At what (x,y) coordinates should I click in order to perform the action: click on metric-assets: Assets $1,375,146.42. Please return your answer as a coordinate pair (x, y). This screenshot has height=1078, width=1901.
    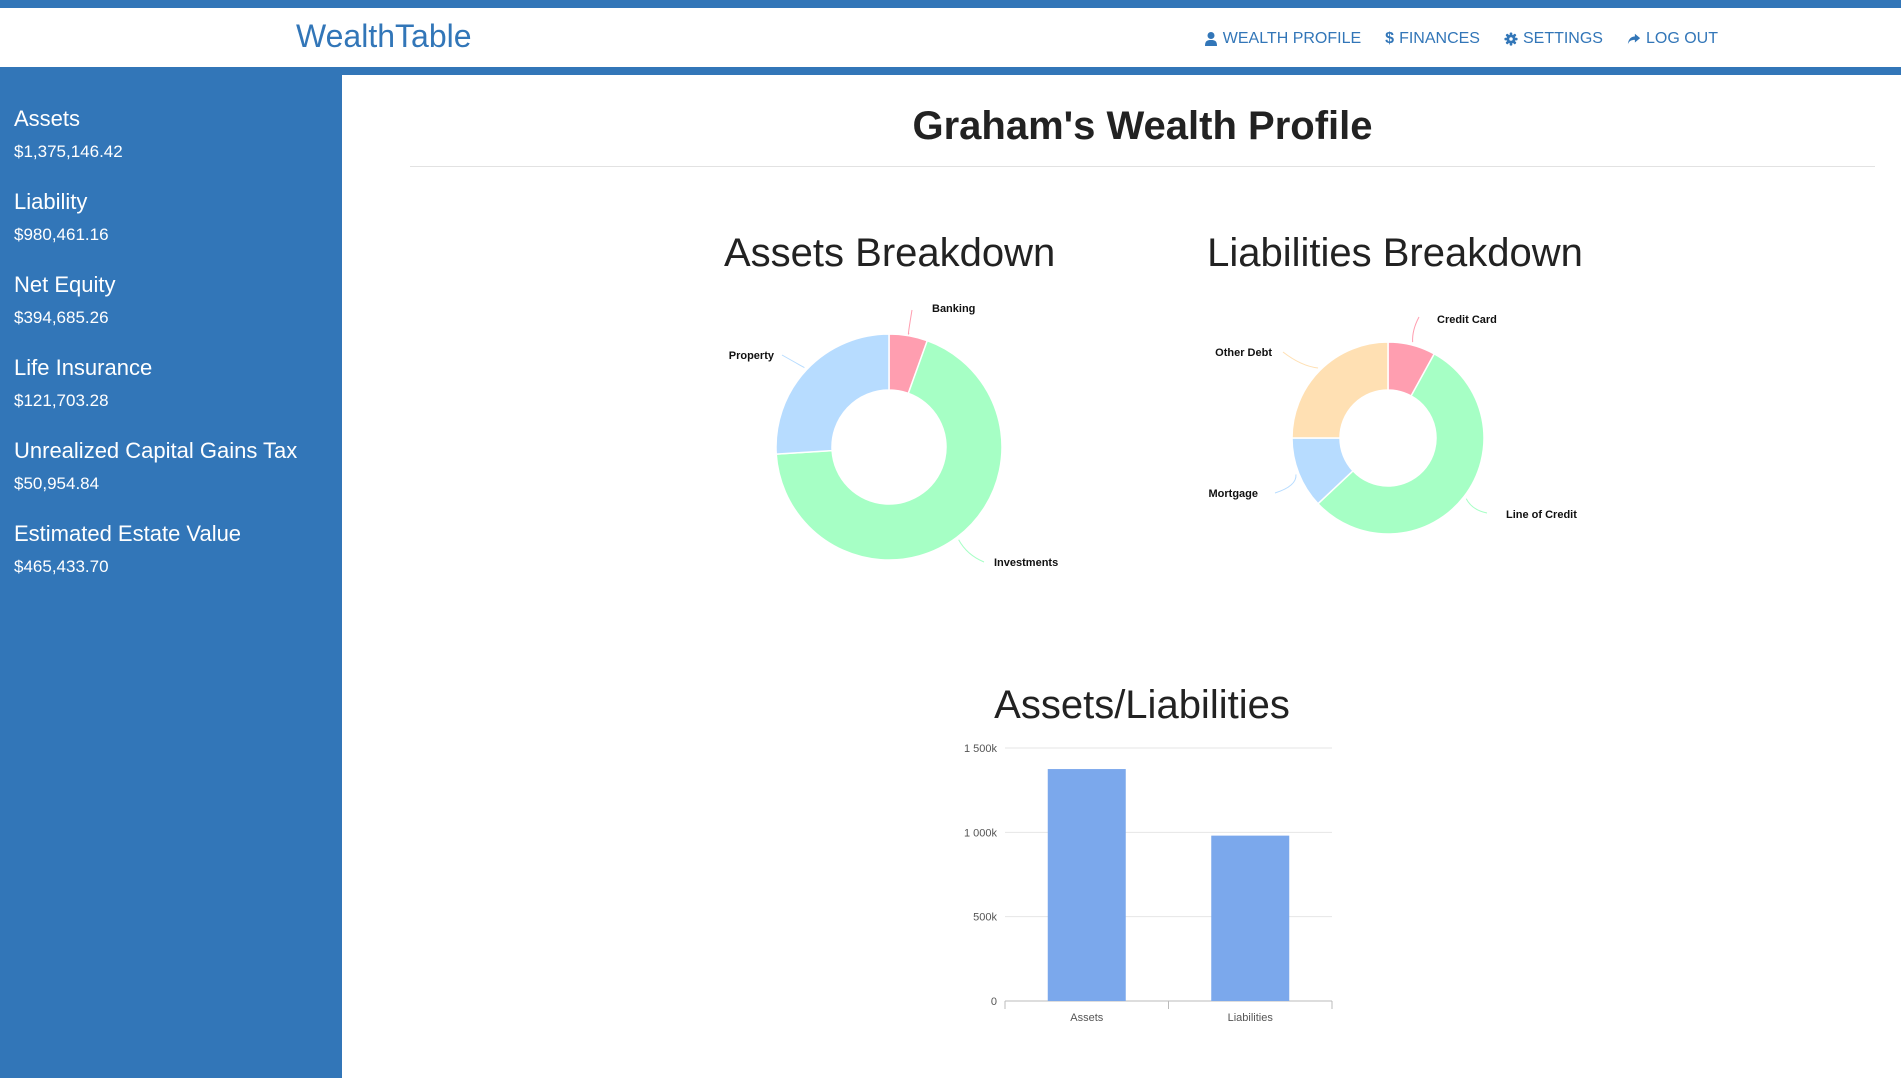
    Looking at the image, I should click on (178, 134).